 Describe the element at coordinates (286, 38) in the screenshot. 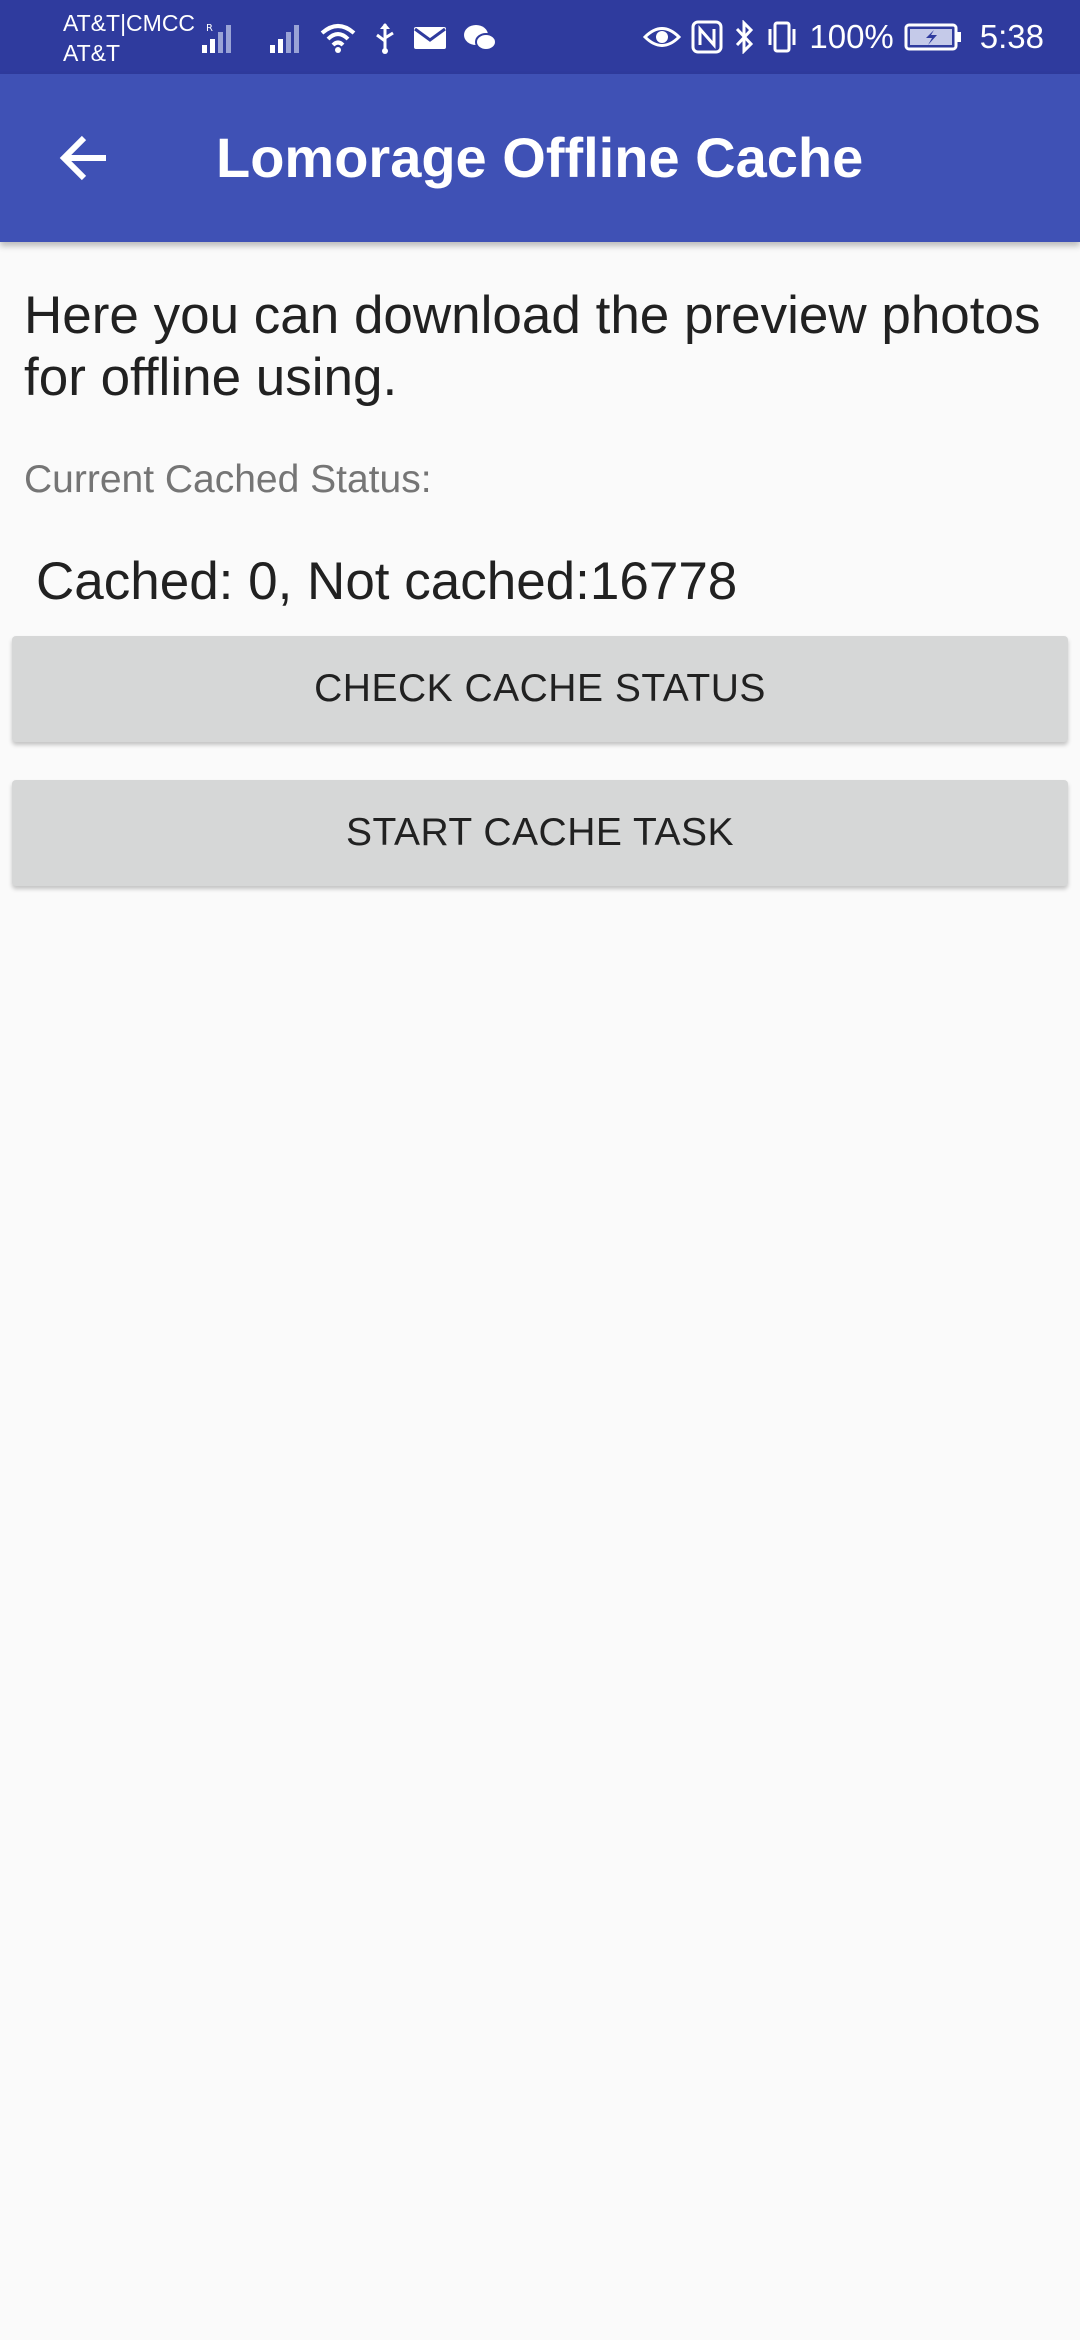

I see `signal-icon` at that location.